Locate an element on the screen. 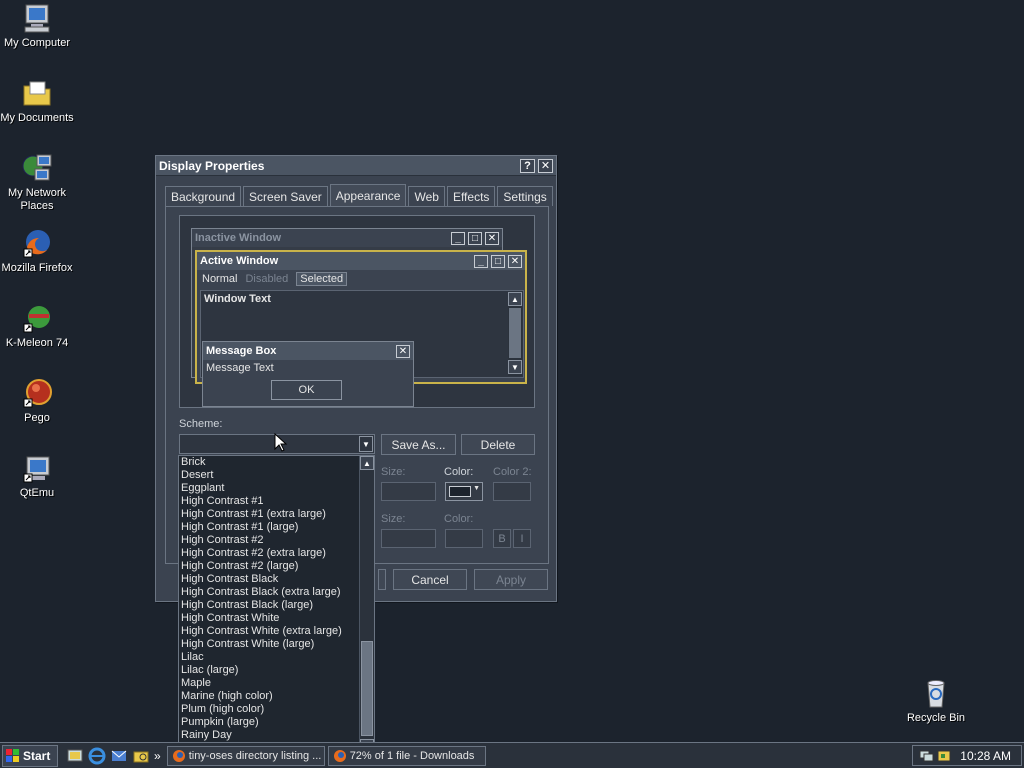  scheme-option: High Contrast #2 (extra large) is located at coordinates (269, 553).